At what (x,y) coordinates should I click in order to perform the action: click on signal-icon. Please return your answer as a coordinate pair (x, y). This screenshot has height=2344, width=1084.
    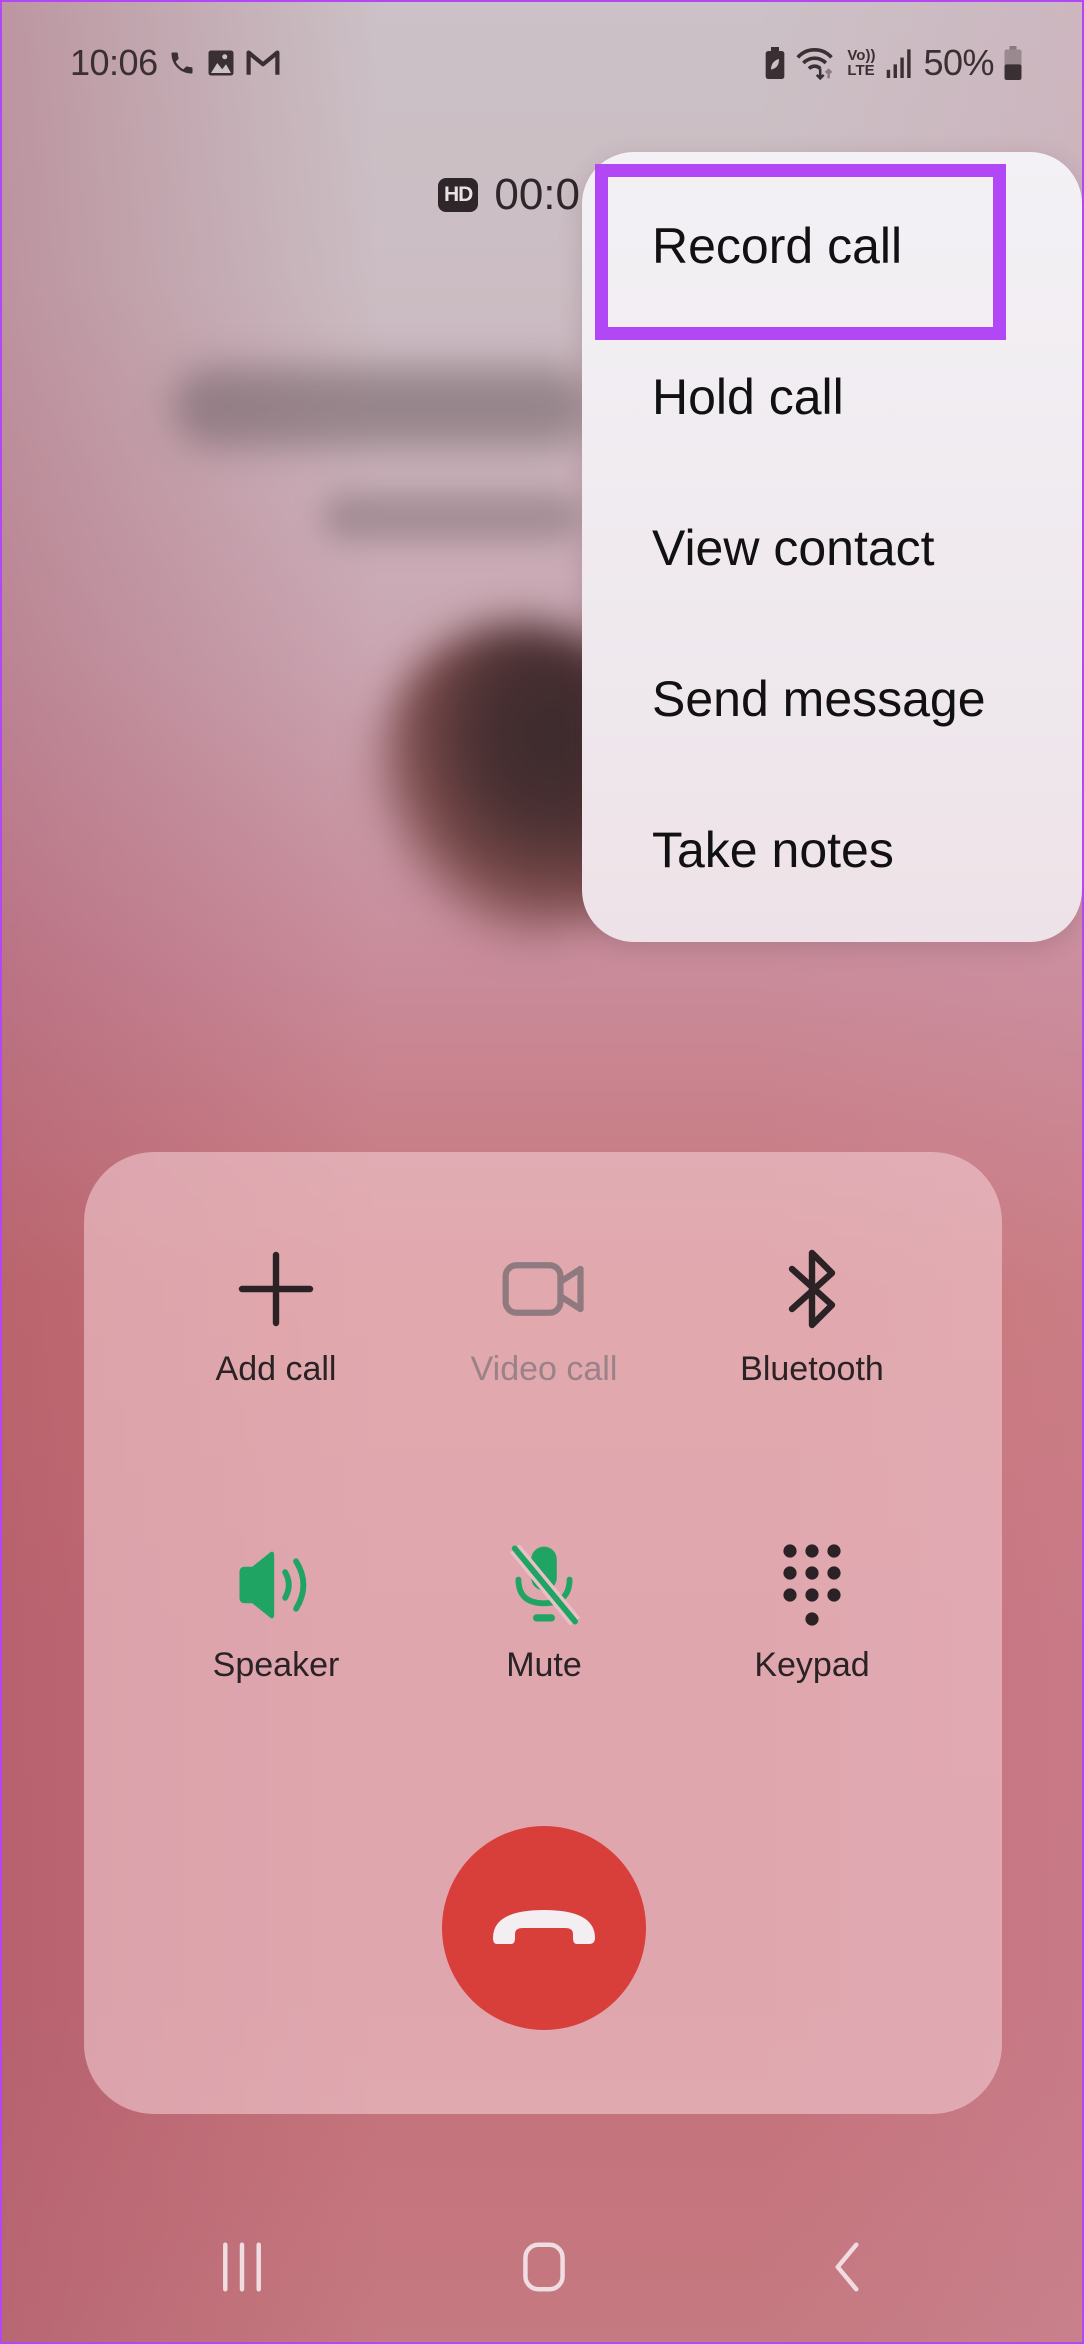
    Looking at the image, I should click on (899, 63).